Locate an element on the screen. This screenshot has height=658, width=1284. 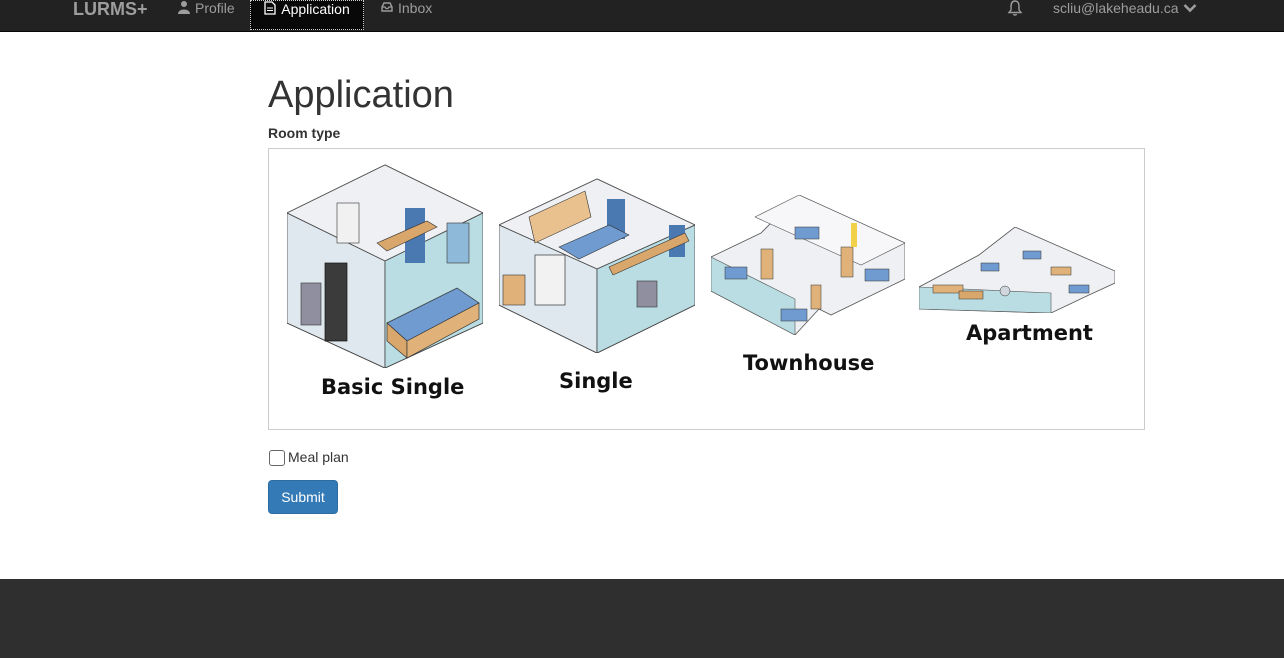
user-menu: scliu@lakeheadu.ca is located at coordinates (1125, 8).